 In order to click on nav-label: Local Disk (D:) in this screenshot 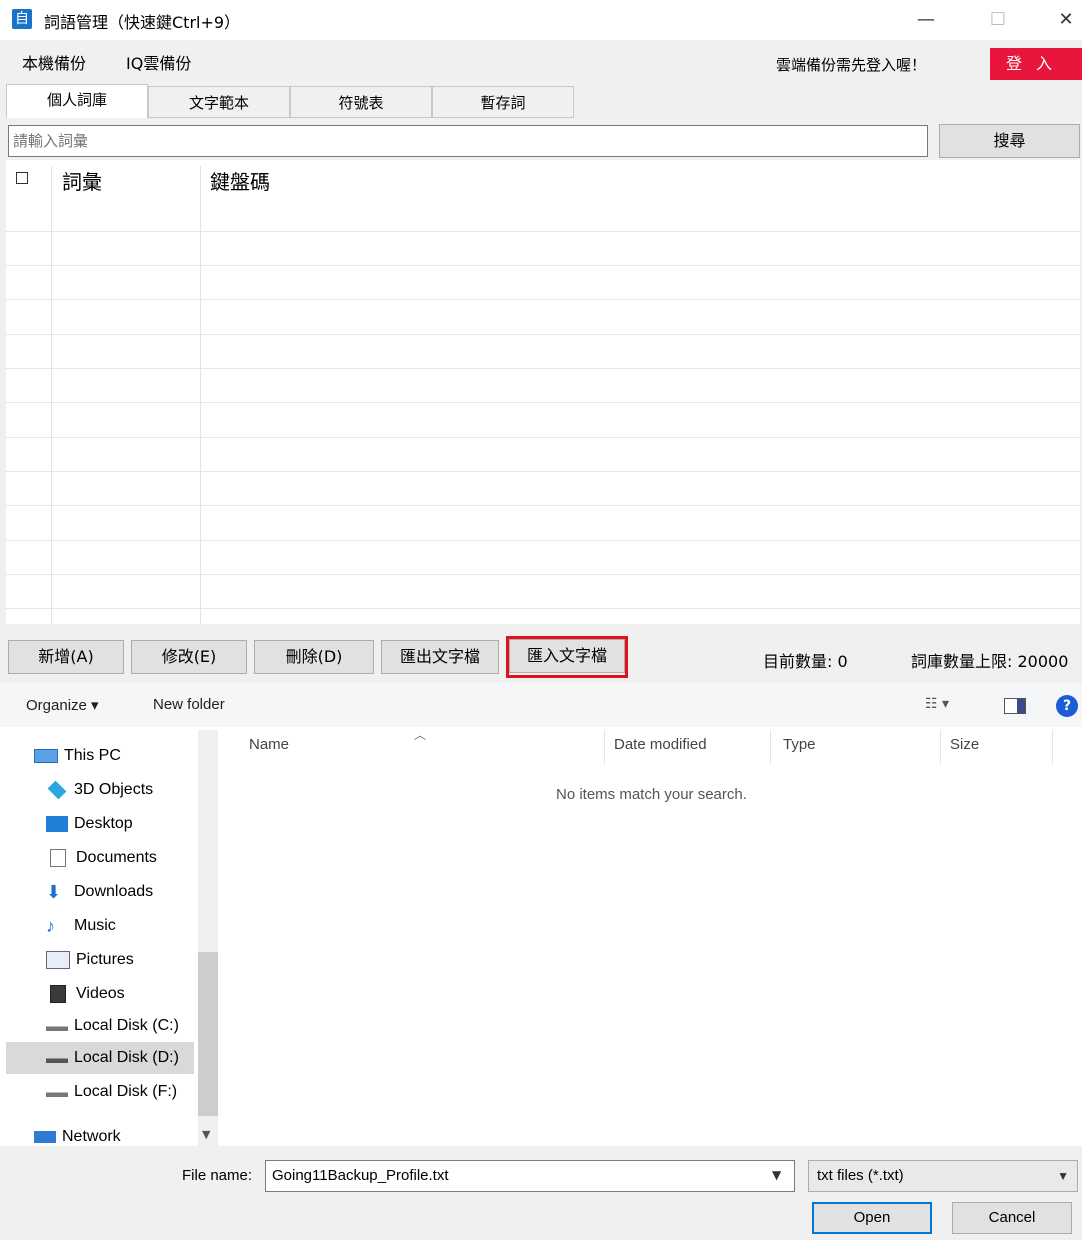, I will do `click(126, 1057)`.